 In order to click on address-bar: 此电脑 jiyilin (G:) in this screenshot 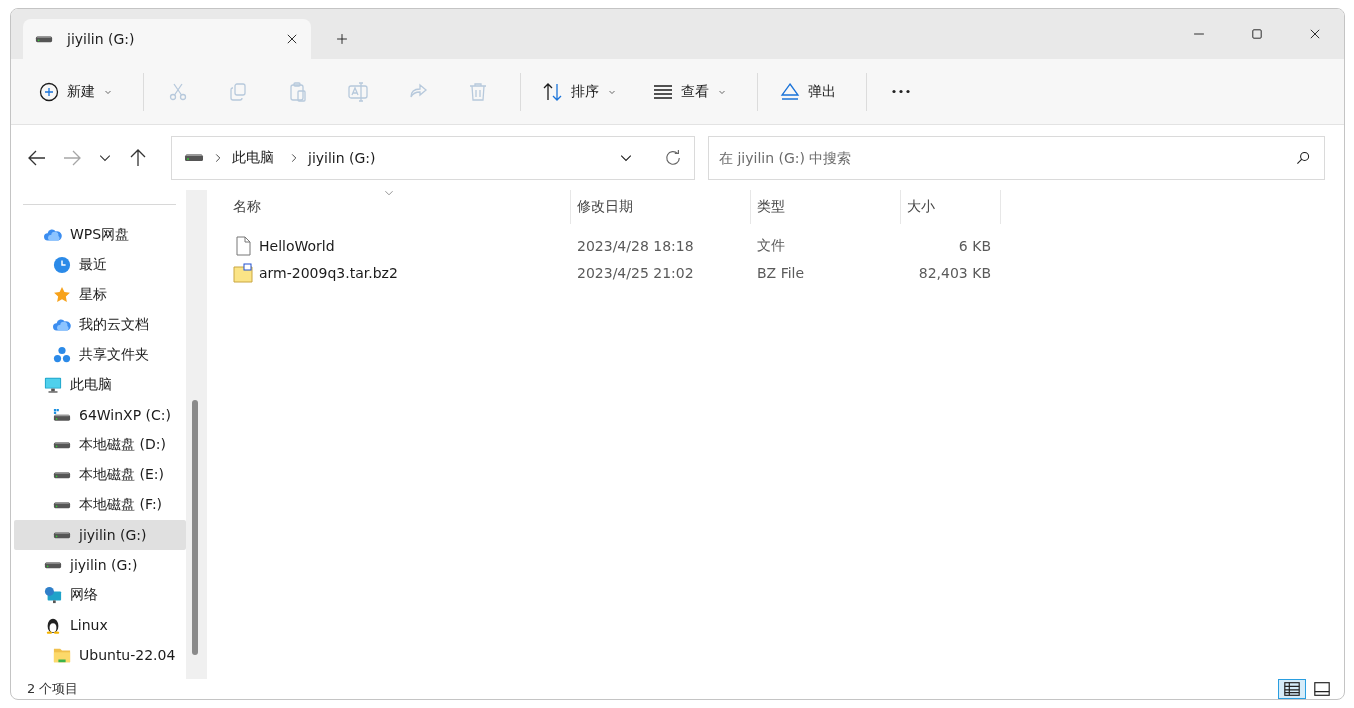, I will do `click(433, 157)`.